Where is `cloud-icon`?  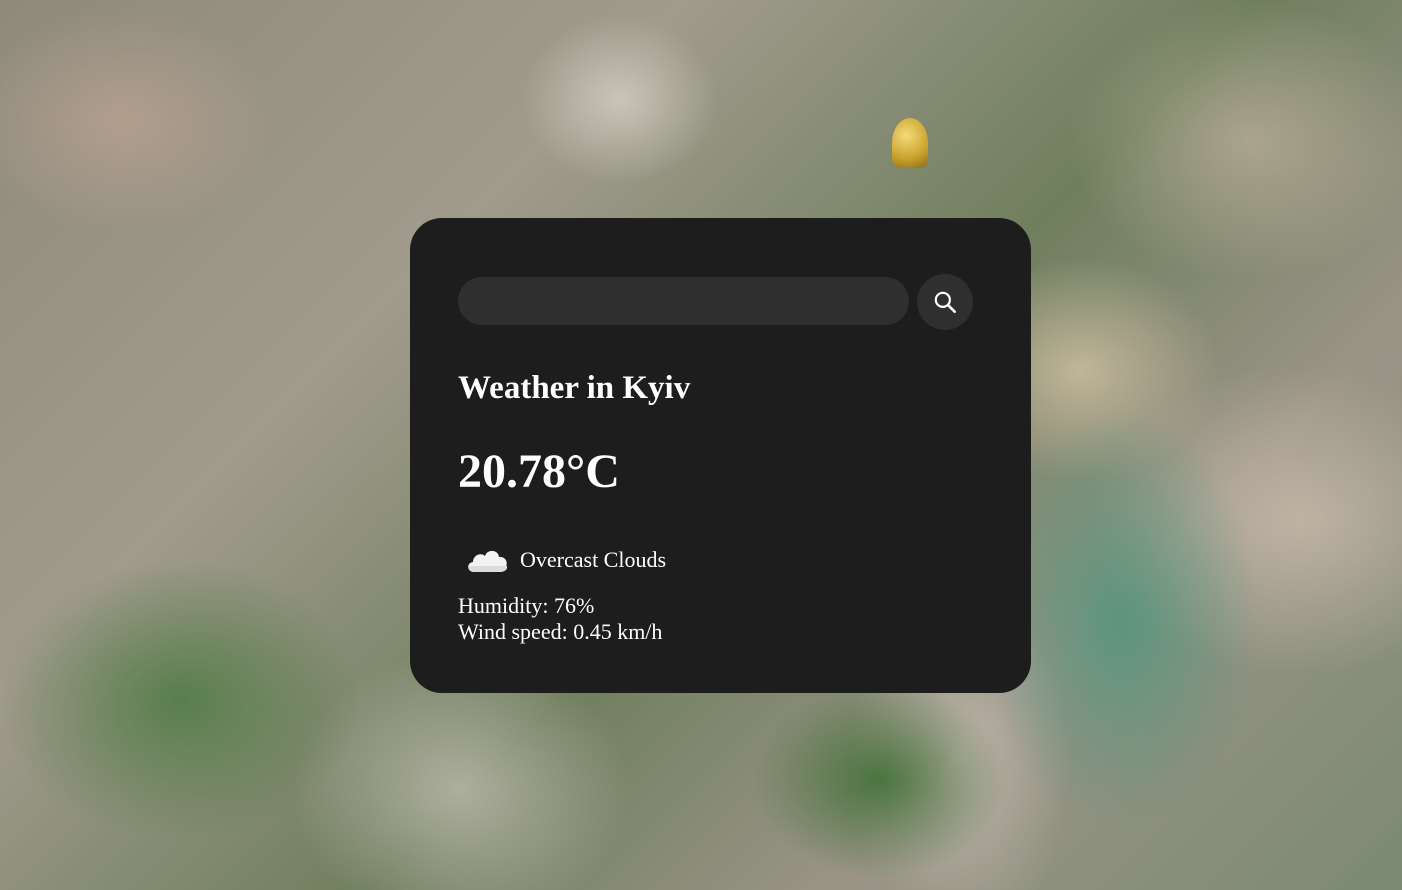 cloud-icon is located at coordinates (488, 560).